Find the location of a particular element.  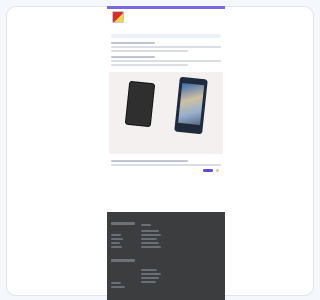

section-2-title is located at coordinates (133, 57).